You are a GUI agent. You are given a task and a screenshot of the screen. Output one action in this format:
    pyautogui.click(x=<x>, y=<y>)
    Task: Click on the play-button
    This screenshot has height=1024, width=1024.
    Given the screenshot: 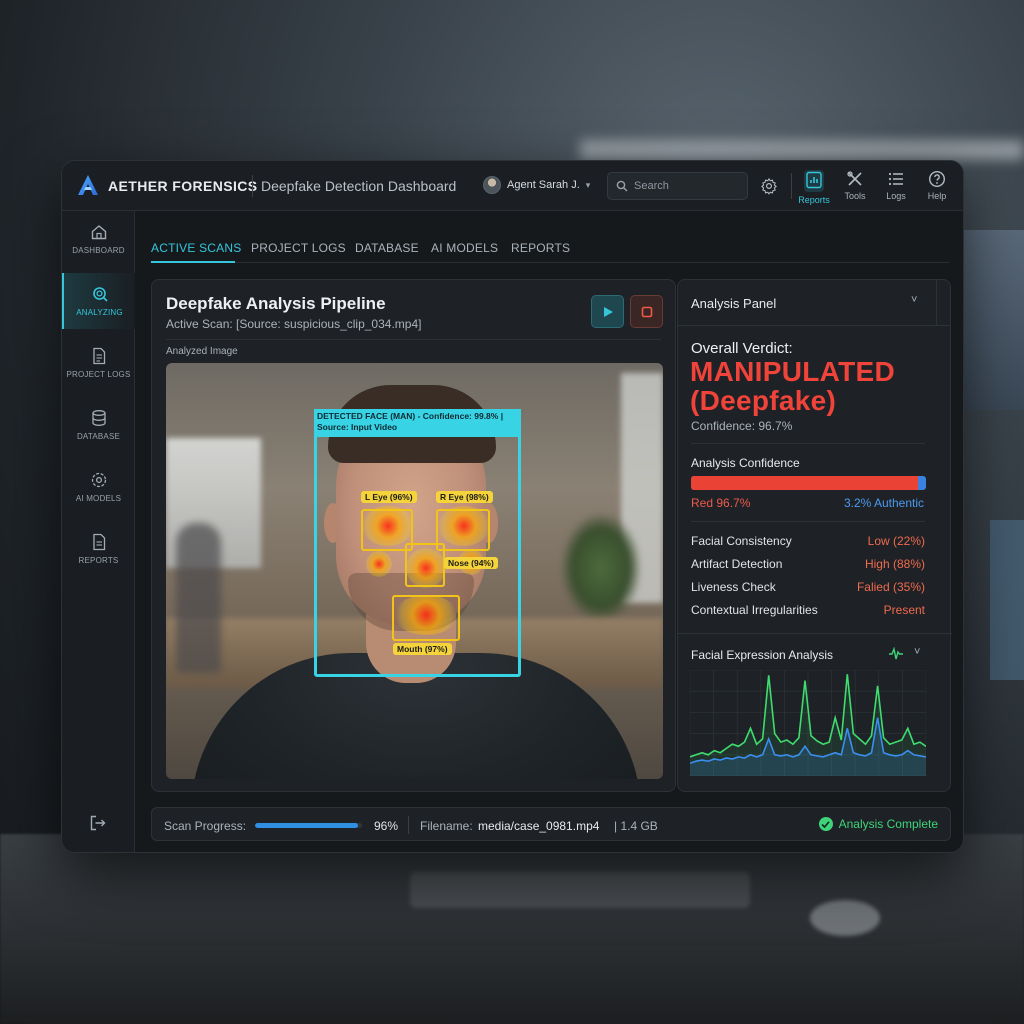 What is the action you would take?
    pyautogui.click(x=607, y=311)
    